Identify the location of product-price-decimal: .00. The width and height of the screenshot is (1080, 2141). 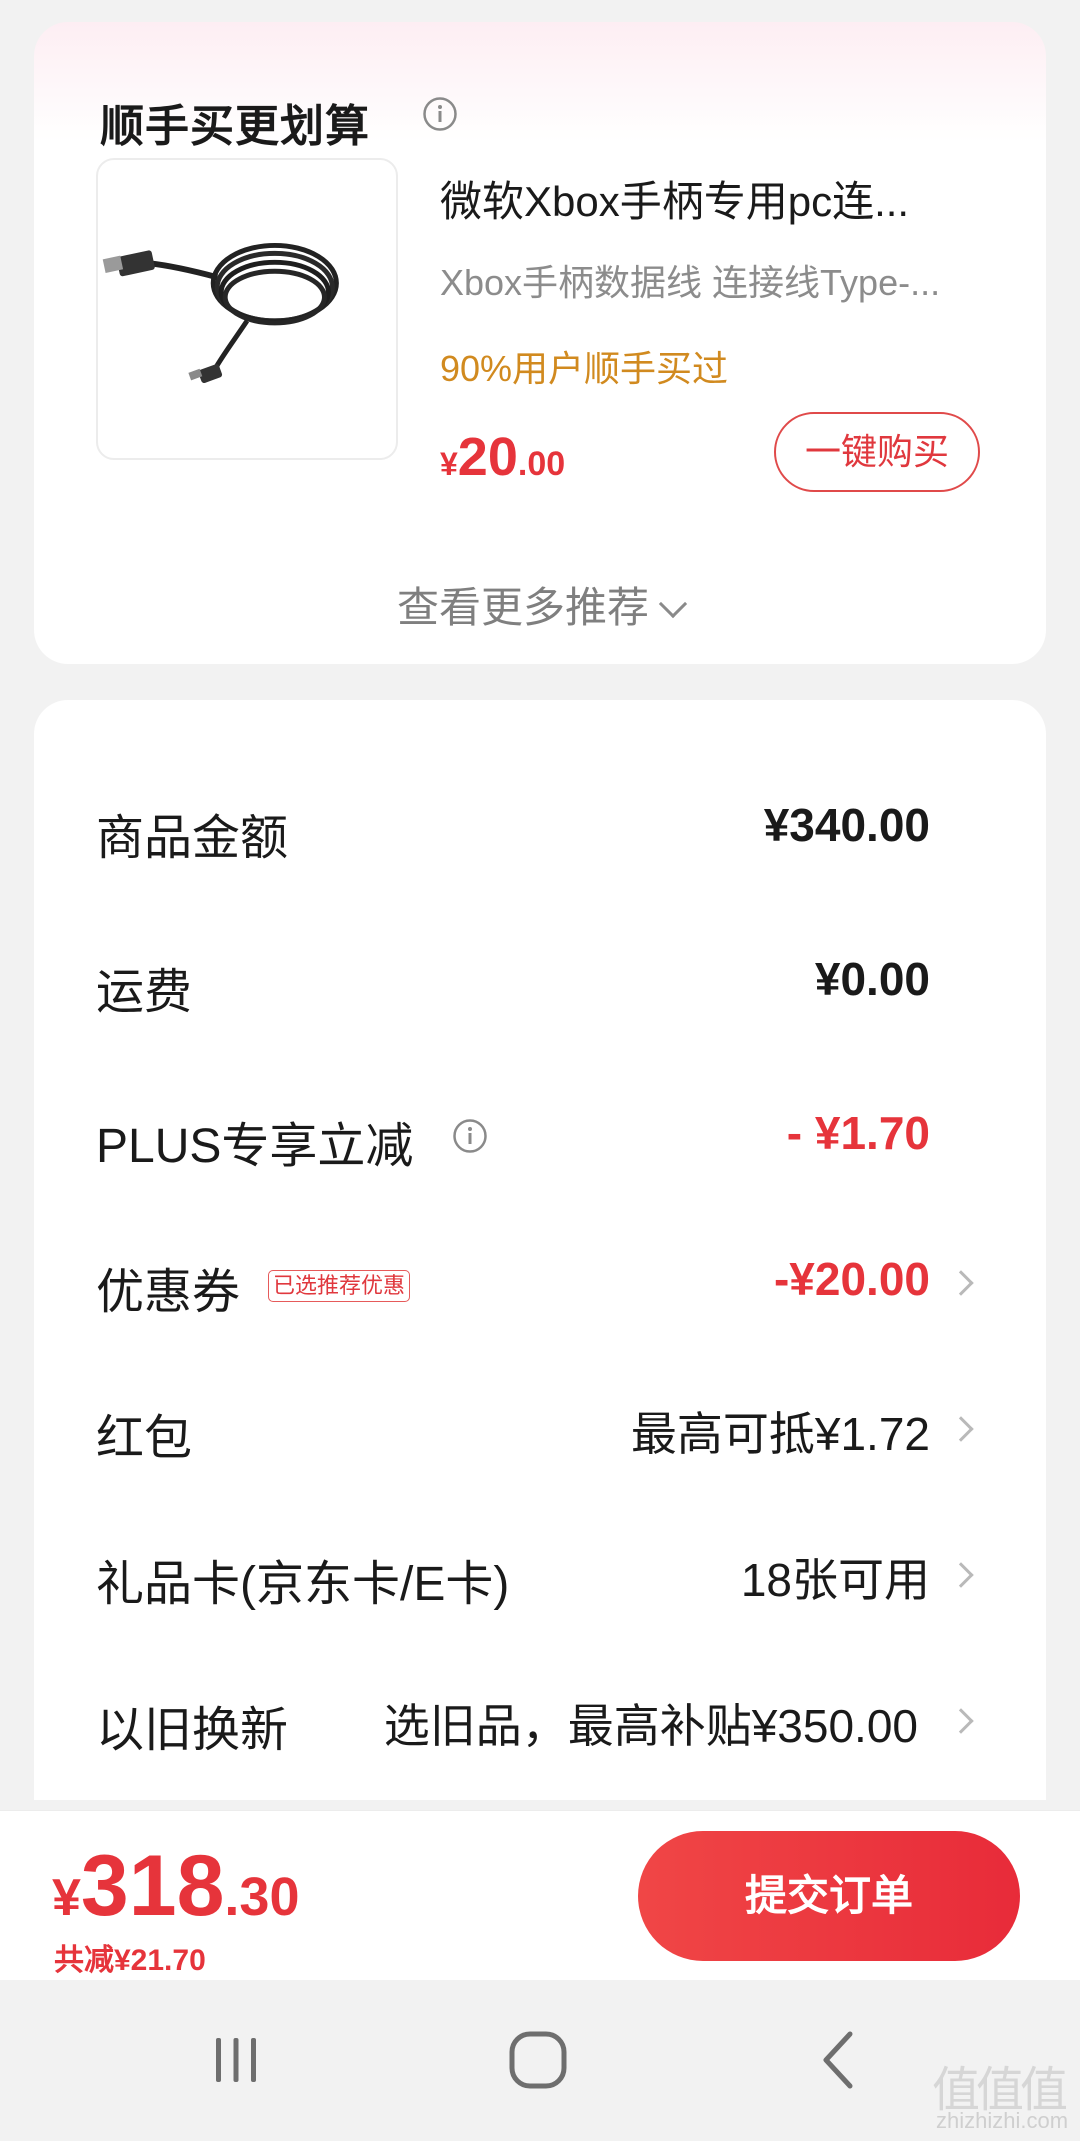
(541, 464).